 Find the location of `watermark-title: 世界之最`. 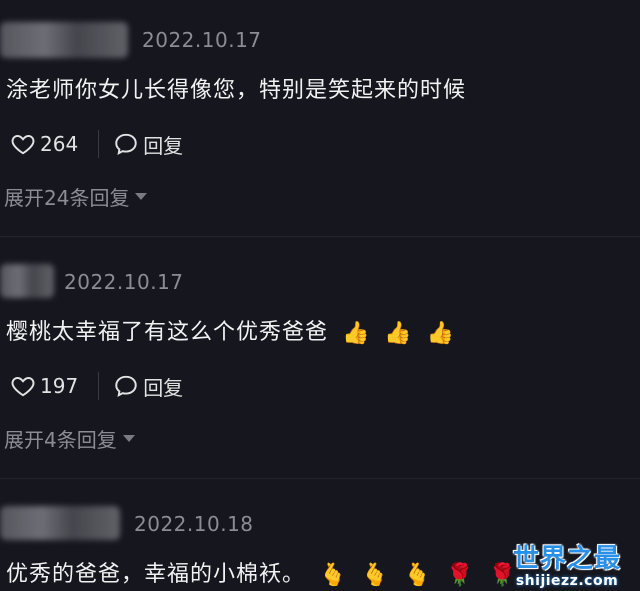

watermark-title: 世界之最 is located at coordinates (566, 559).